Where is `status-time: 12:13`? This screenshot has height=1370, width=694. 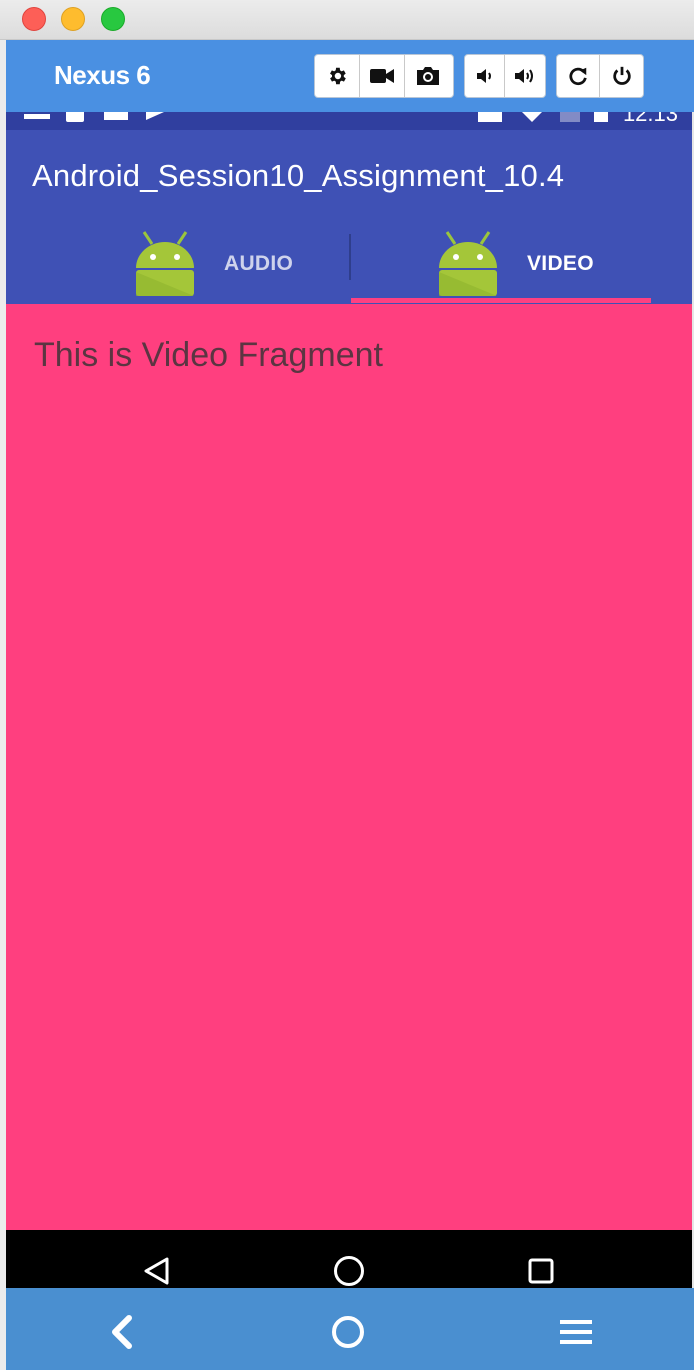
status-time: 12:13 is located at coordinates (650, 119).